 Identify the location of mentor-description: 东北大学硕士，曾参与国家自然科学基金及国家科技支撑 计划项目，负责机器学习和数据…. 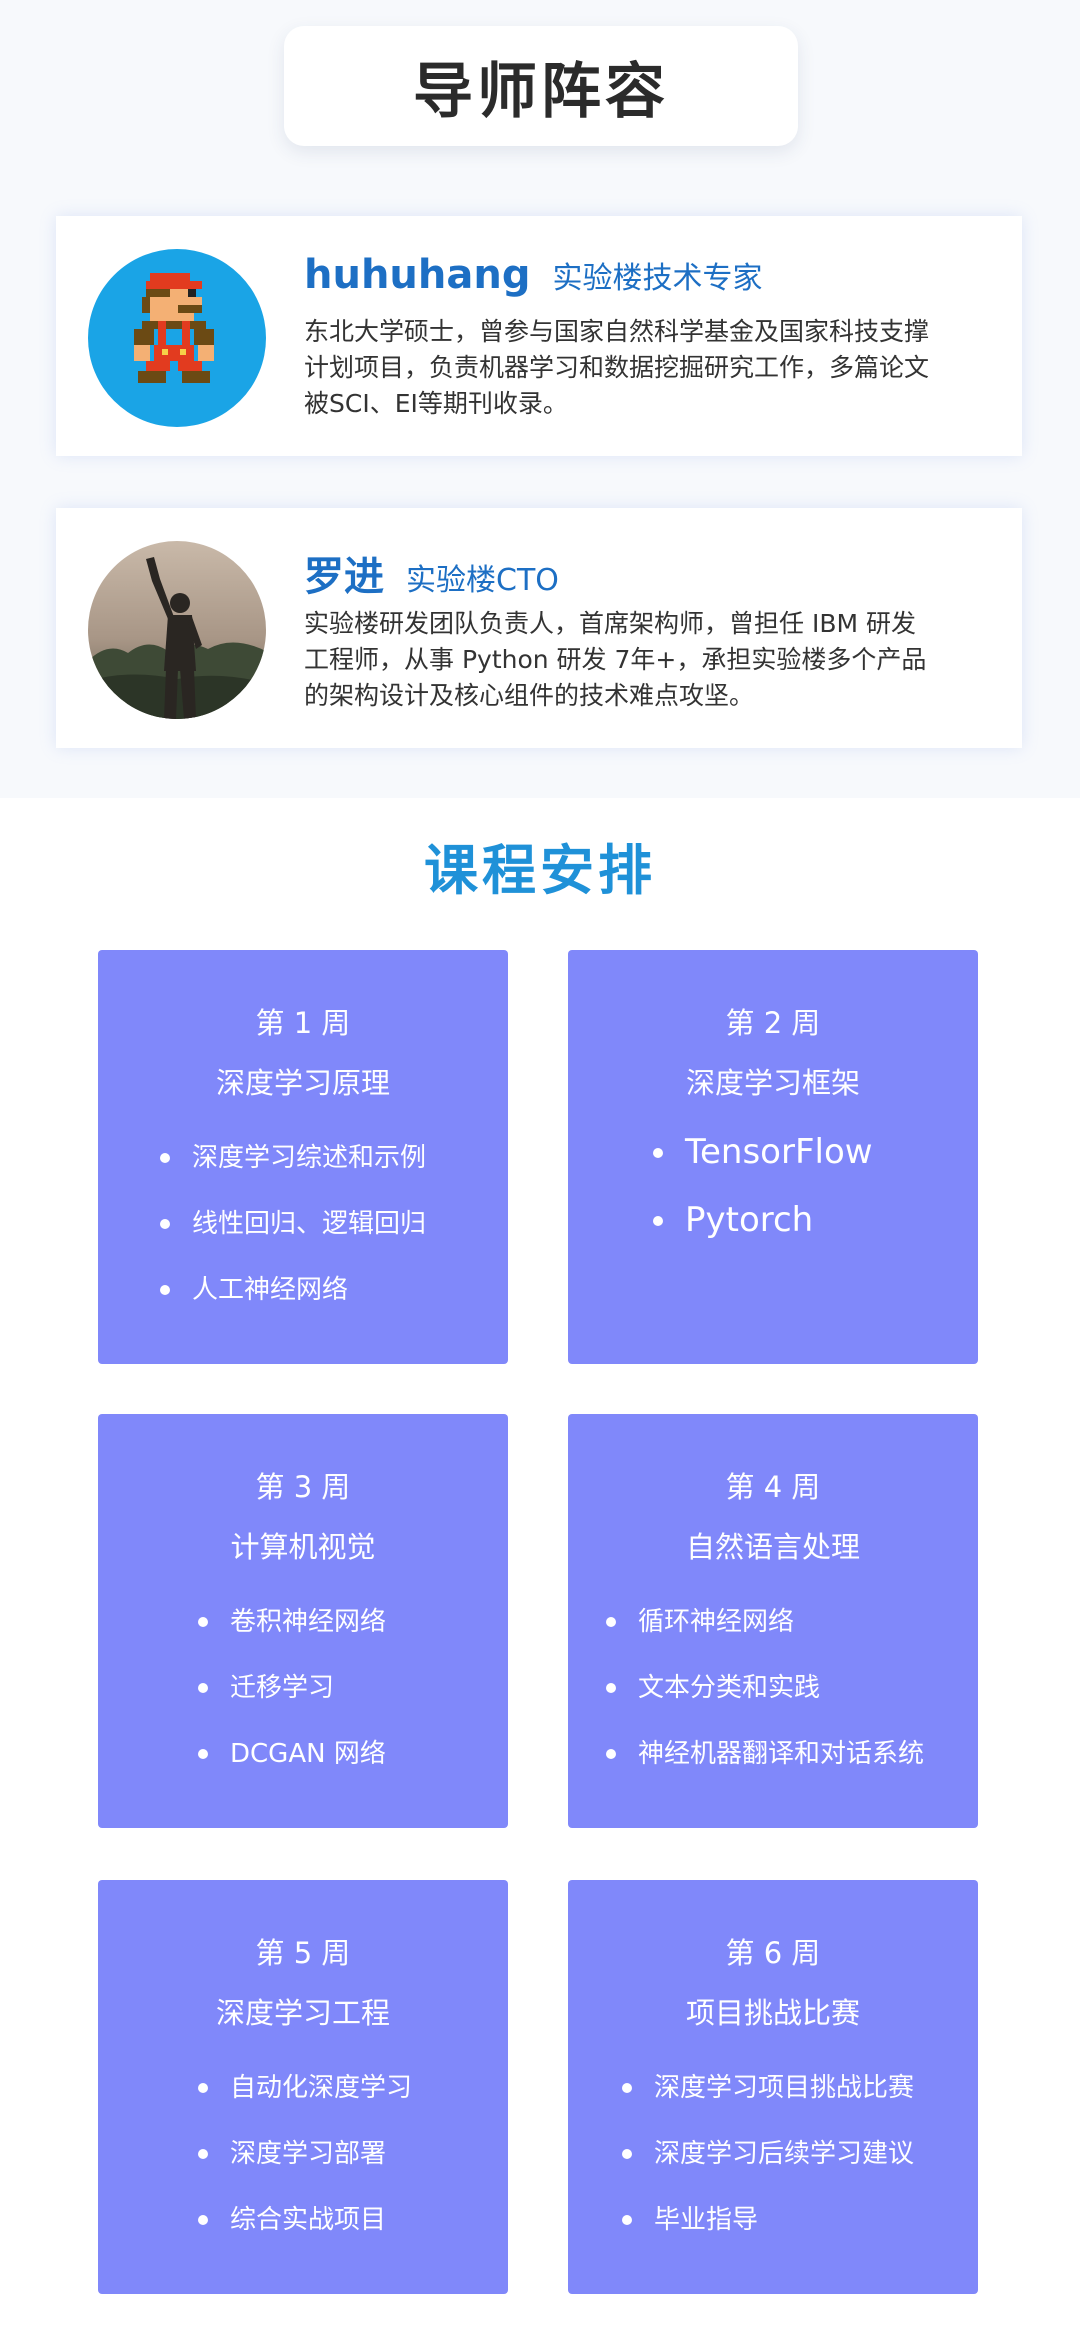
(647, 368).